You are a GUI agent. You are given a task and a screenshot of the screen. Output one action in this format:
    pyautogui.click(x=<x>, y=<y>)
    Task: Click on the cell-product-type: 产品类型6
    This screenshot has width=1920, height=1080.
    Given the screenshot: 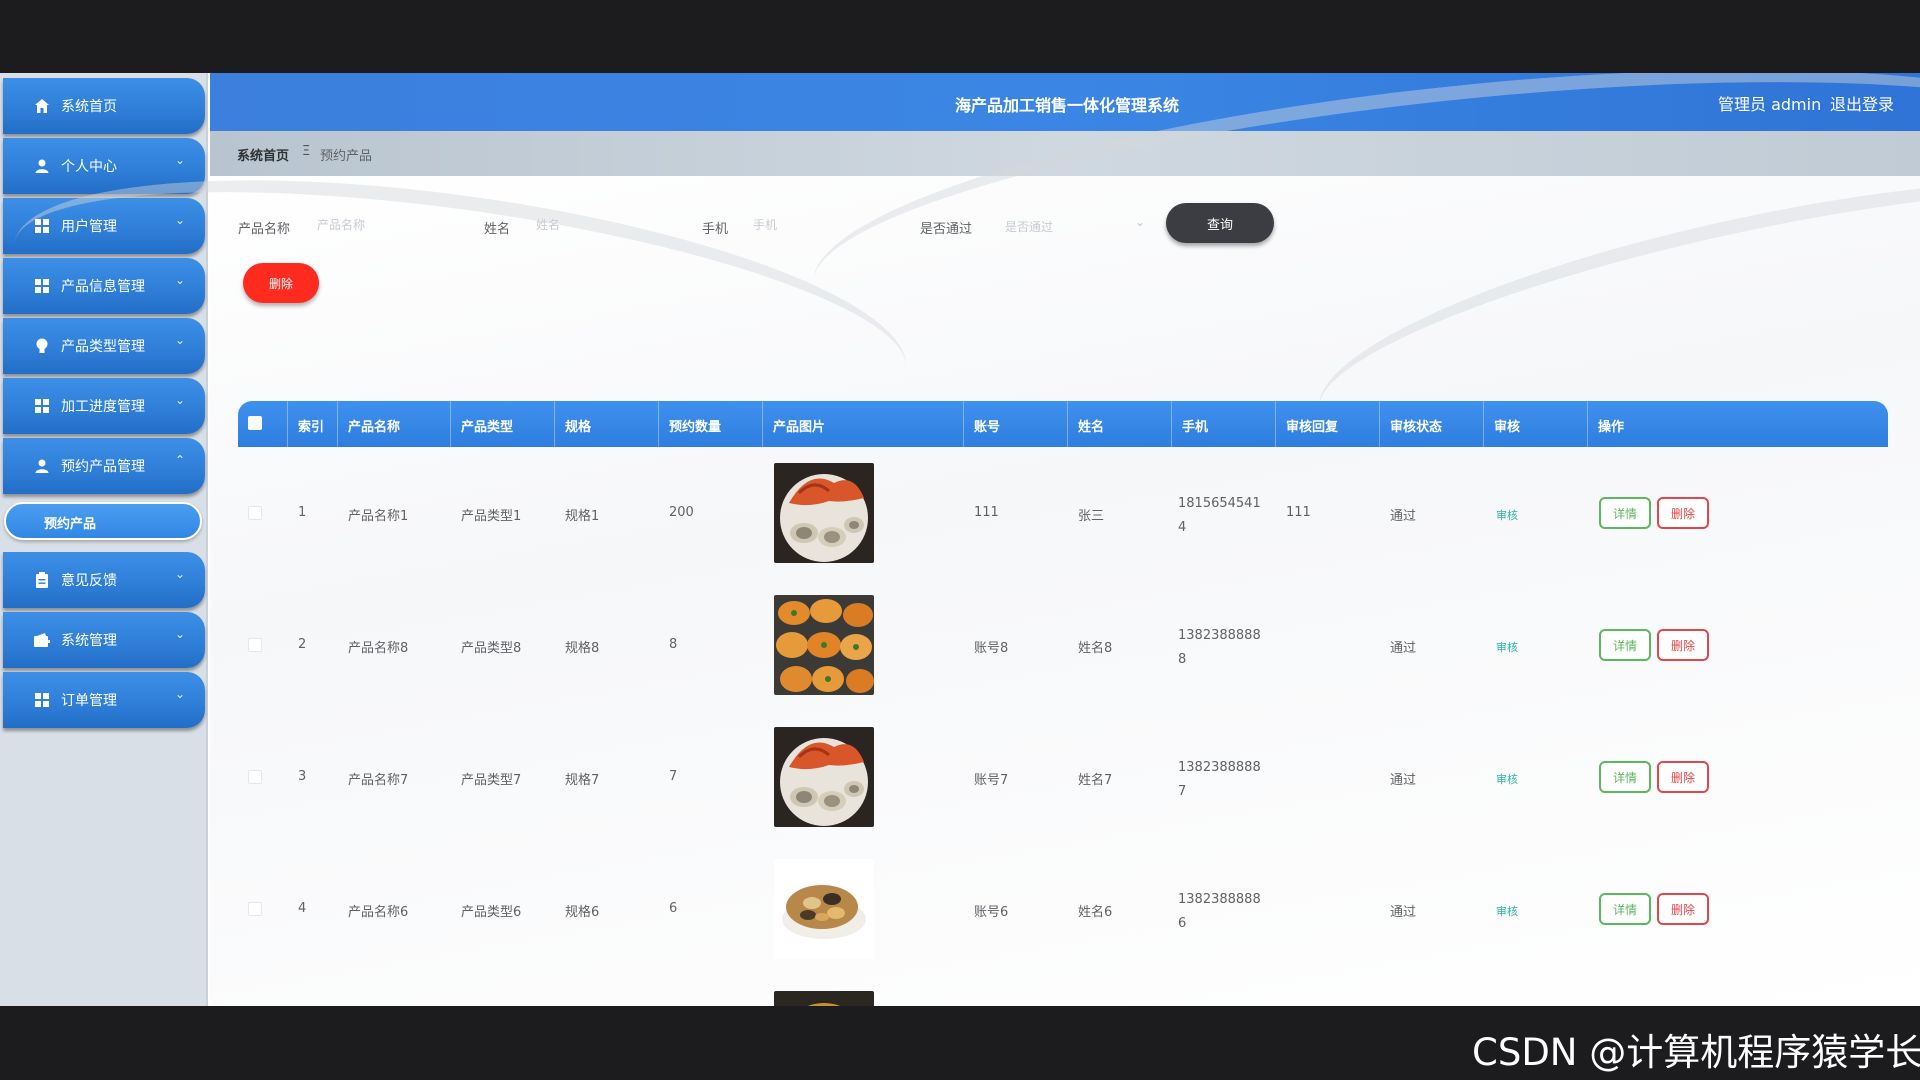 What is the action you would take?
    pyautogui.click(x=491, y=912)
    